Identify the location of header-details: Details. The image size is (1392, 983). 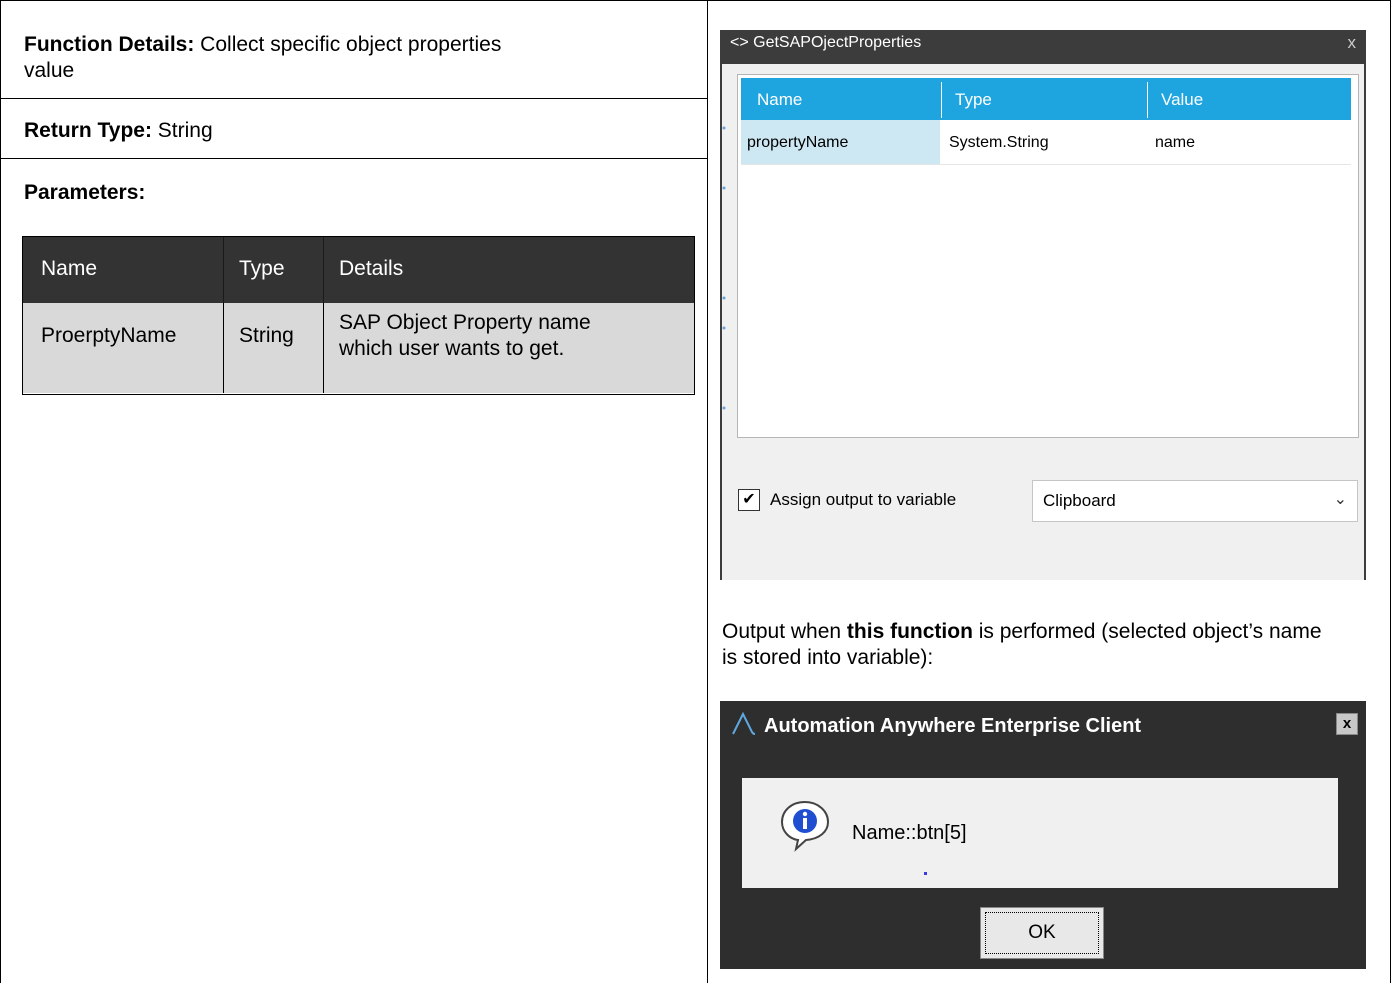
(371, 268).